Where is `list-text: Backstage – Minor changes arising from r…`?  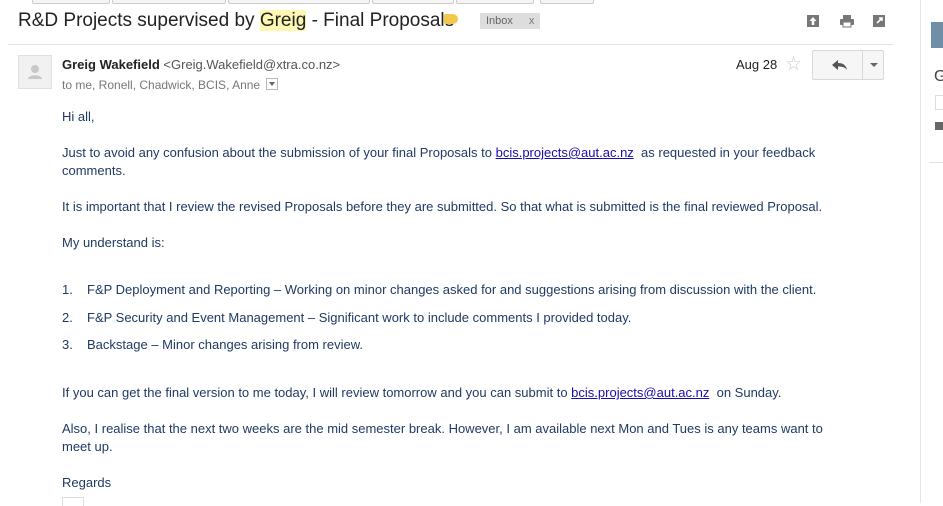
list-text: Backstage – Minor changes arising from r… is located at coordinates (225, 344).